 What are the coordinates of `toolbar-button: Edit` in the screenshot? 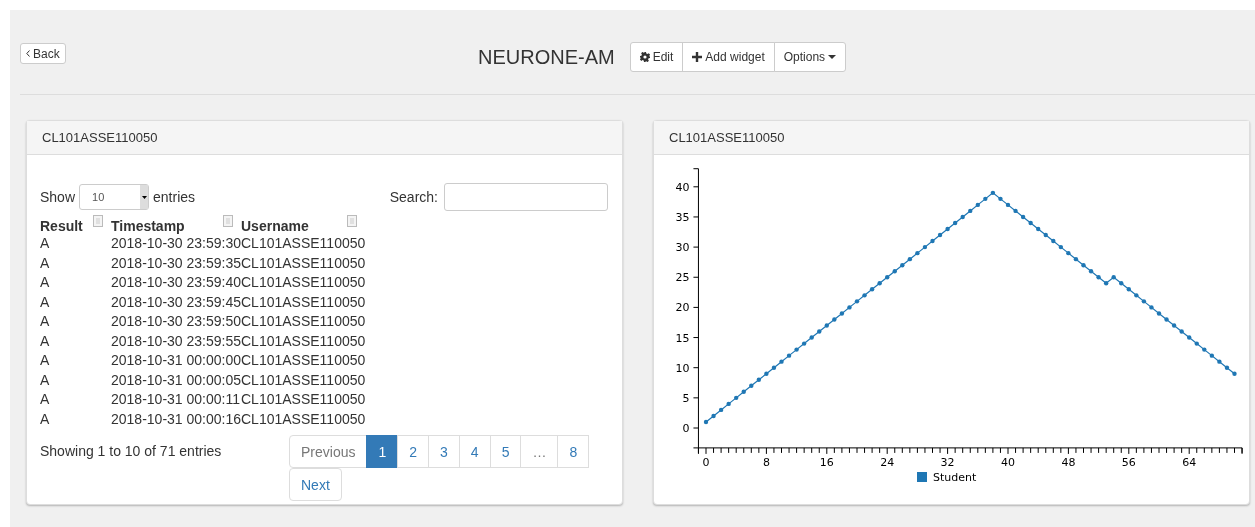 It's located at (656, 57).